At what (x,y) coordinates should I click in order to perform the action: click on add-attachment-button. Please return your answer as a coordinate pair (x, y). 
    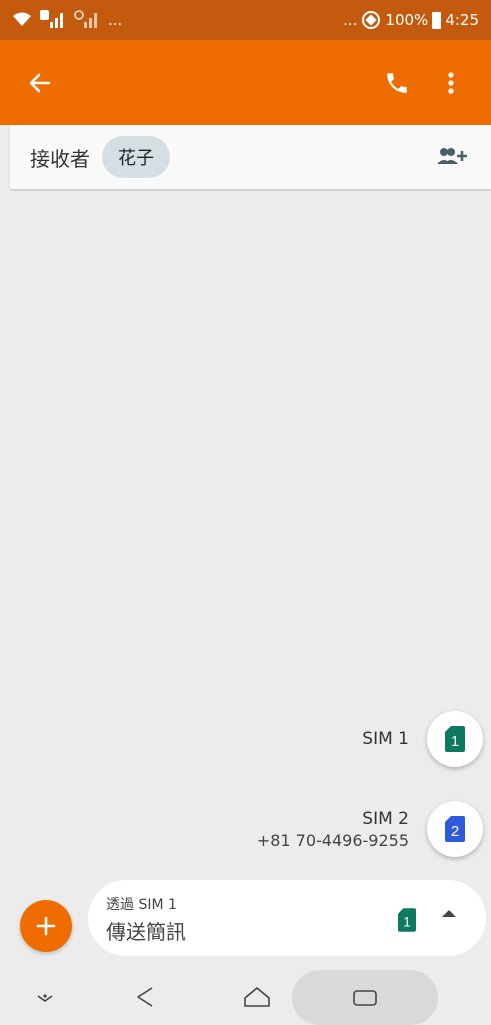
    Looking at the image, I should click on (46, 926).